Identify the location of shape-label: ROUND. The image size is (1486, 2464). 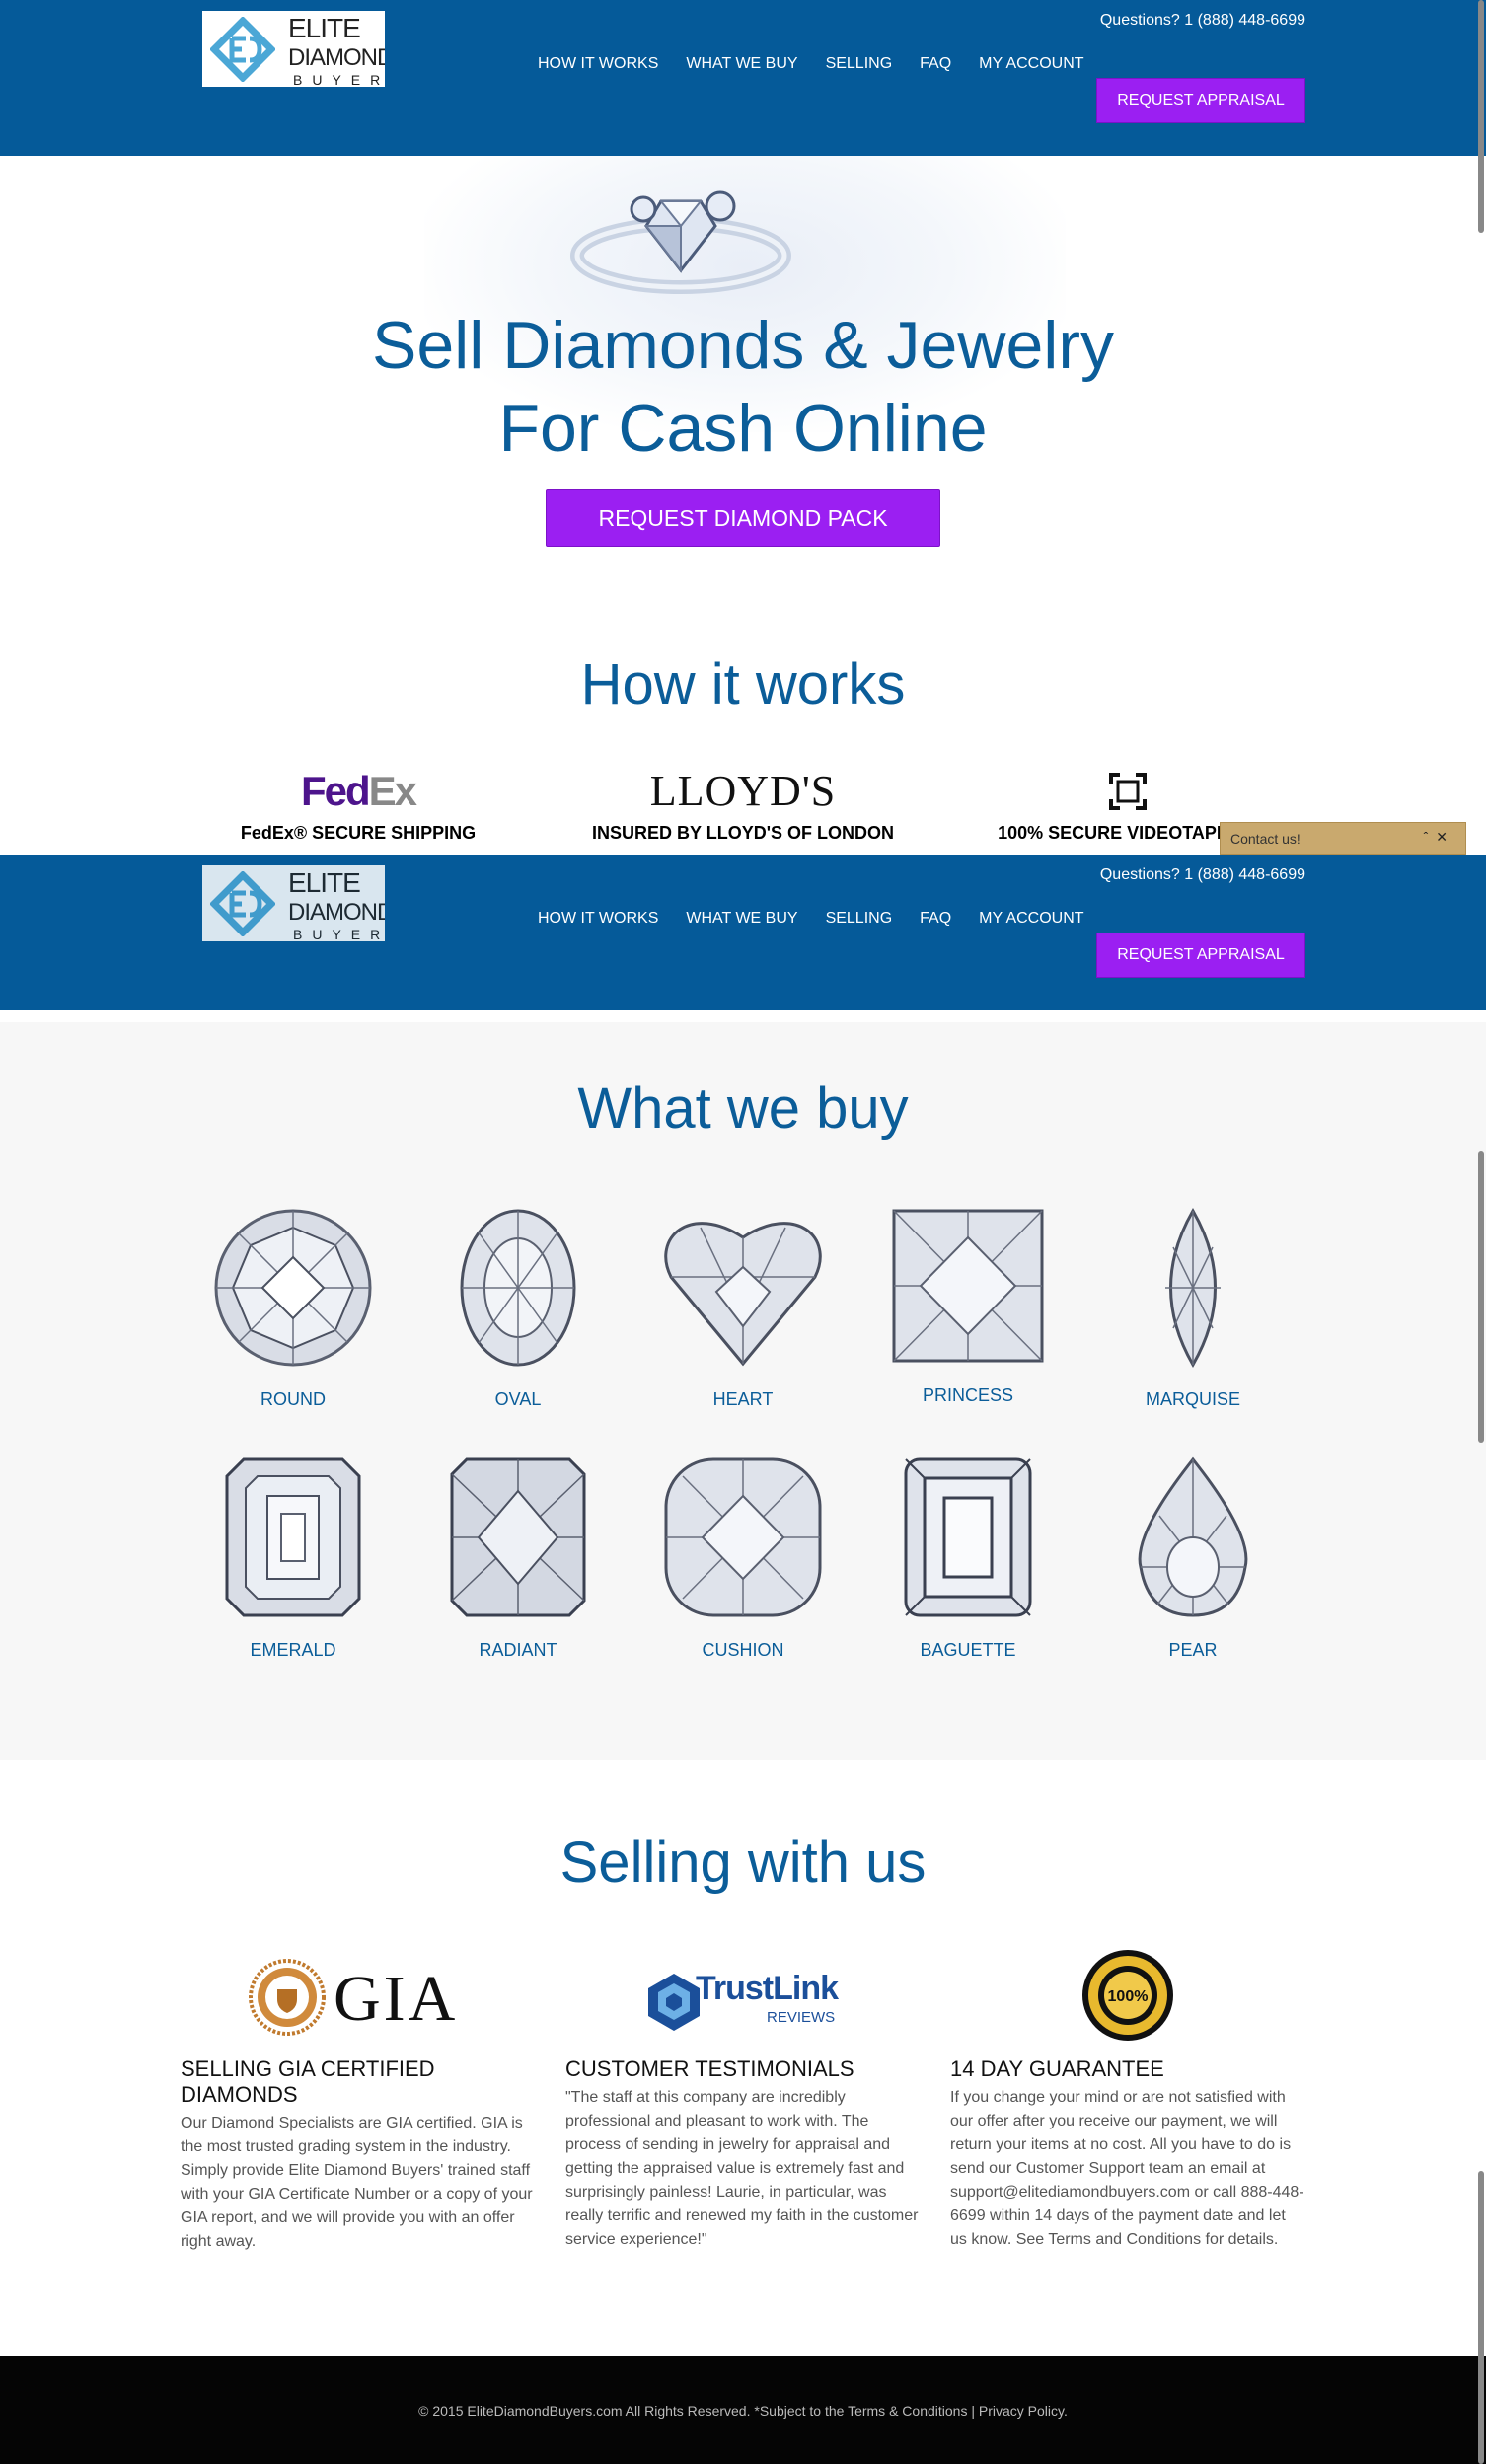
(293, 1399).